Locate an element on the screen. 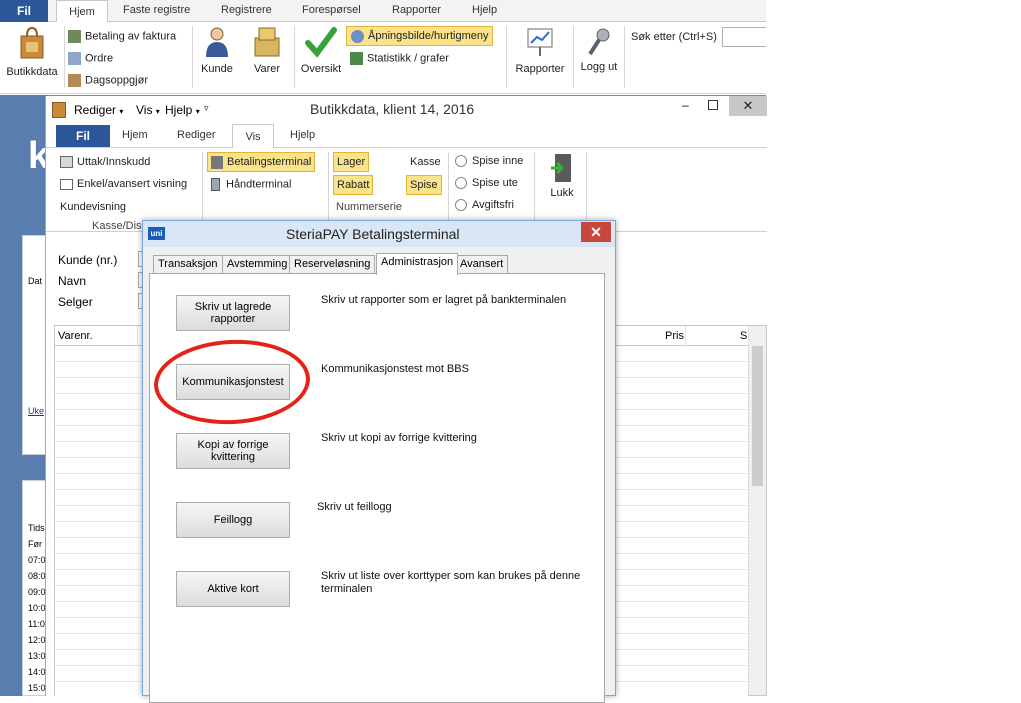 The width and height of the screenshot is (1021, 703). feillogg-desc: Skriv ut feillogg is located at coordinates (354, 507).